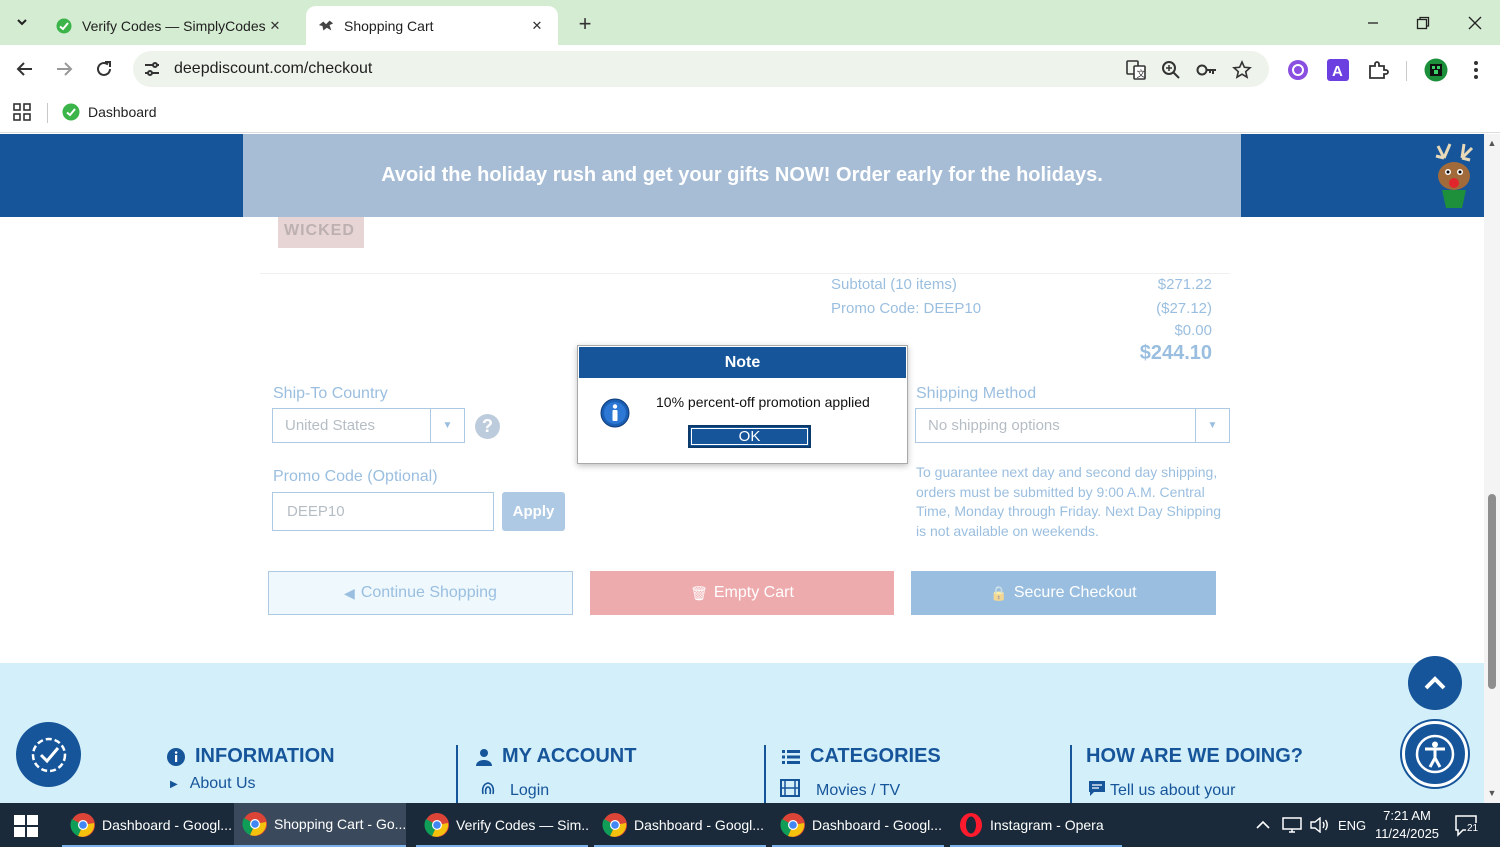 This screenshot has height=847, width=1500. Describe the element at coordinates (487, 426) in the screenshot. I see `help-question-icon: ?` at that location.